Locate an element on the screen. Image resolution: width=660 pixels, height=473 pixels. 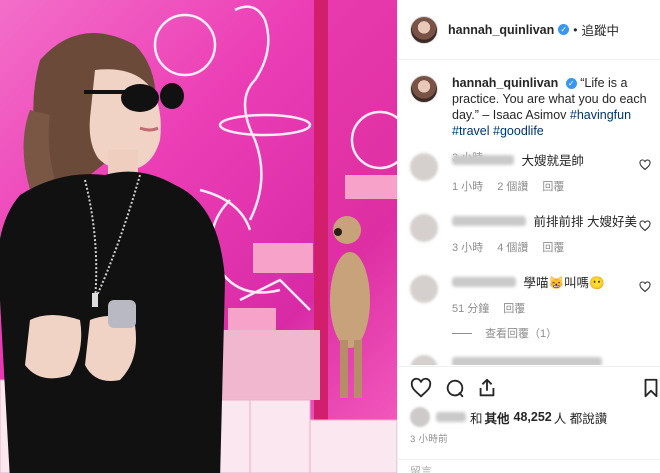
hashtag-link: #goodlife is located at coordinates (518, 131).